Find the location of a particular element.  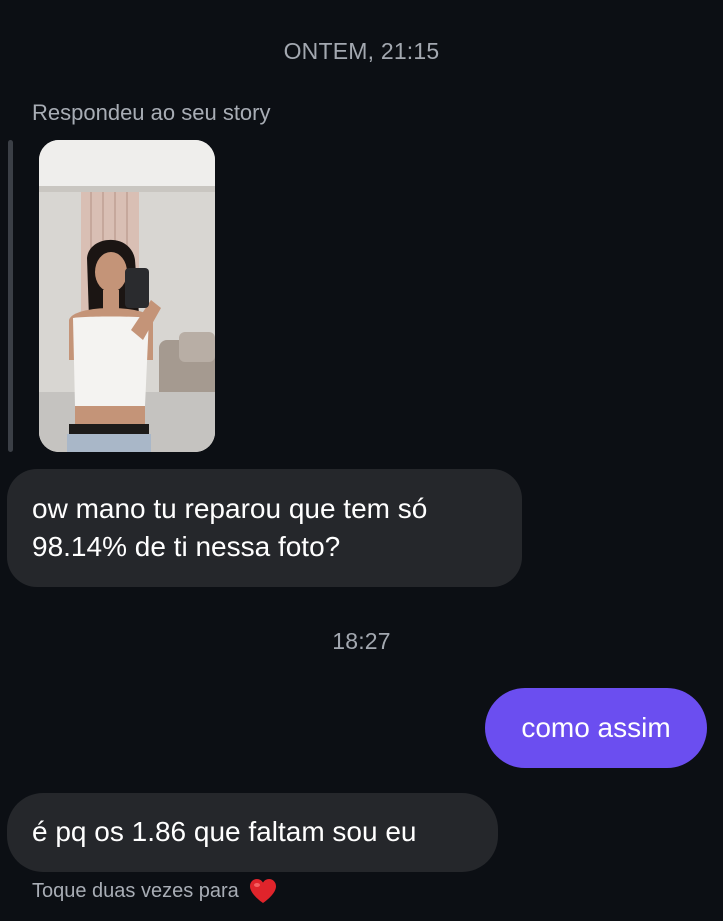

double-tap-hint: Toque duas vezes para is located at coordinates (154, 891).